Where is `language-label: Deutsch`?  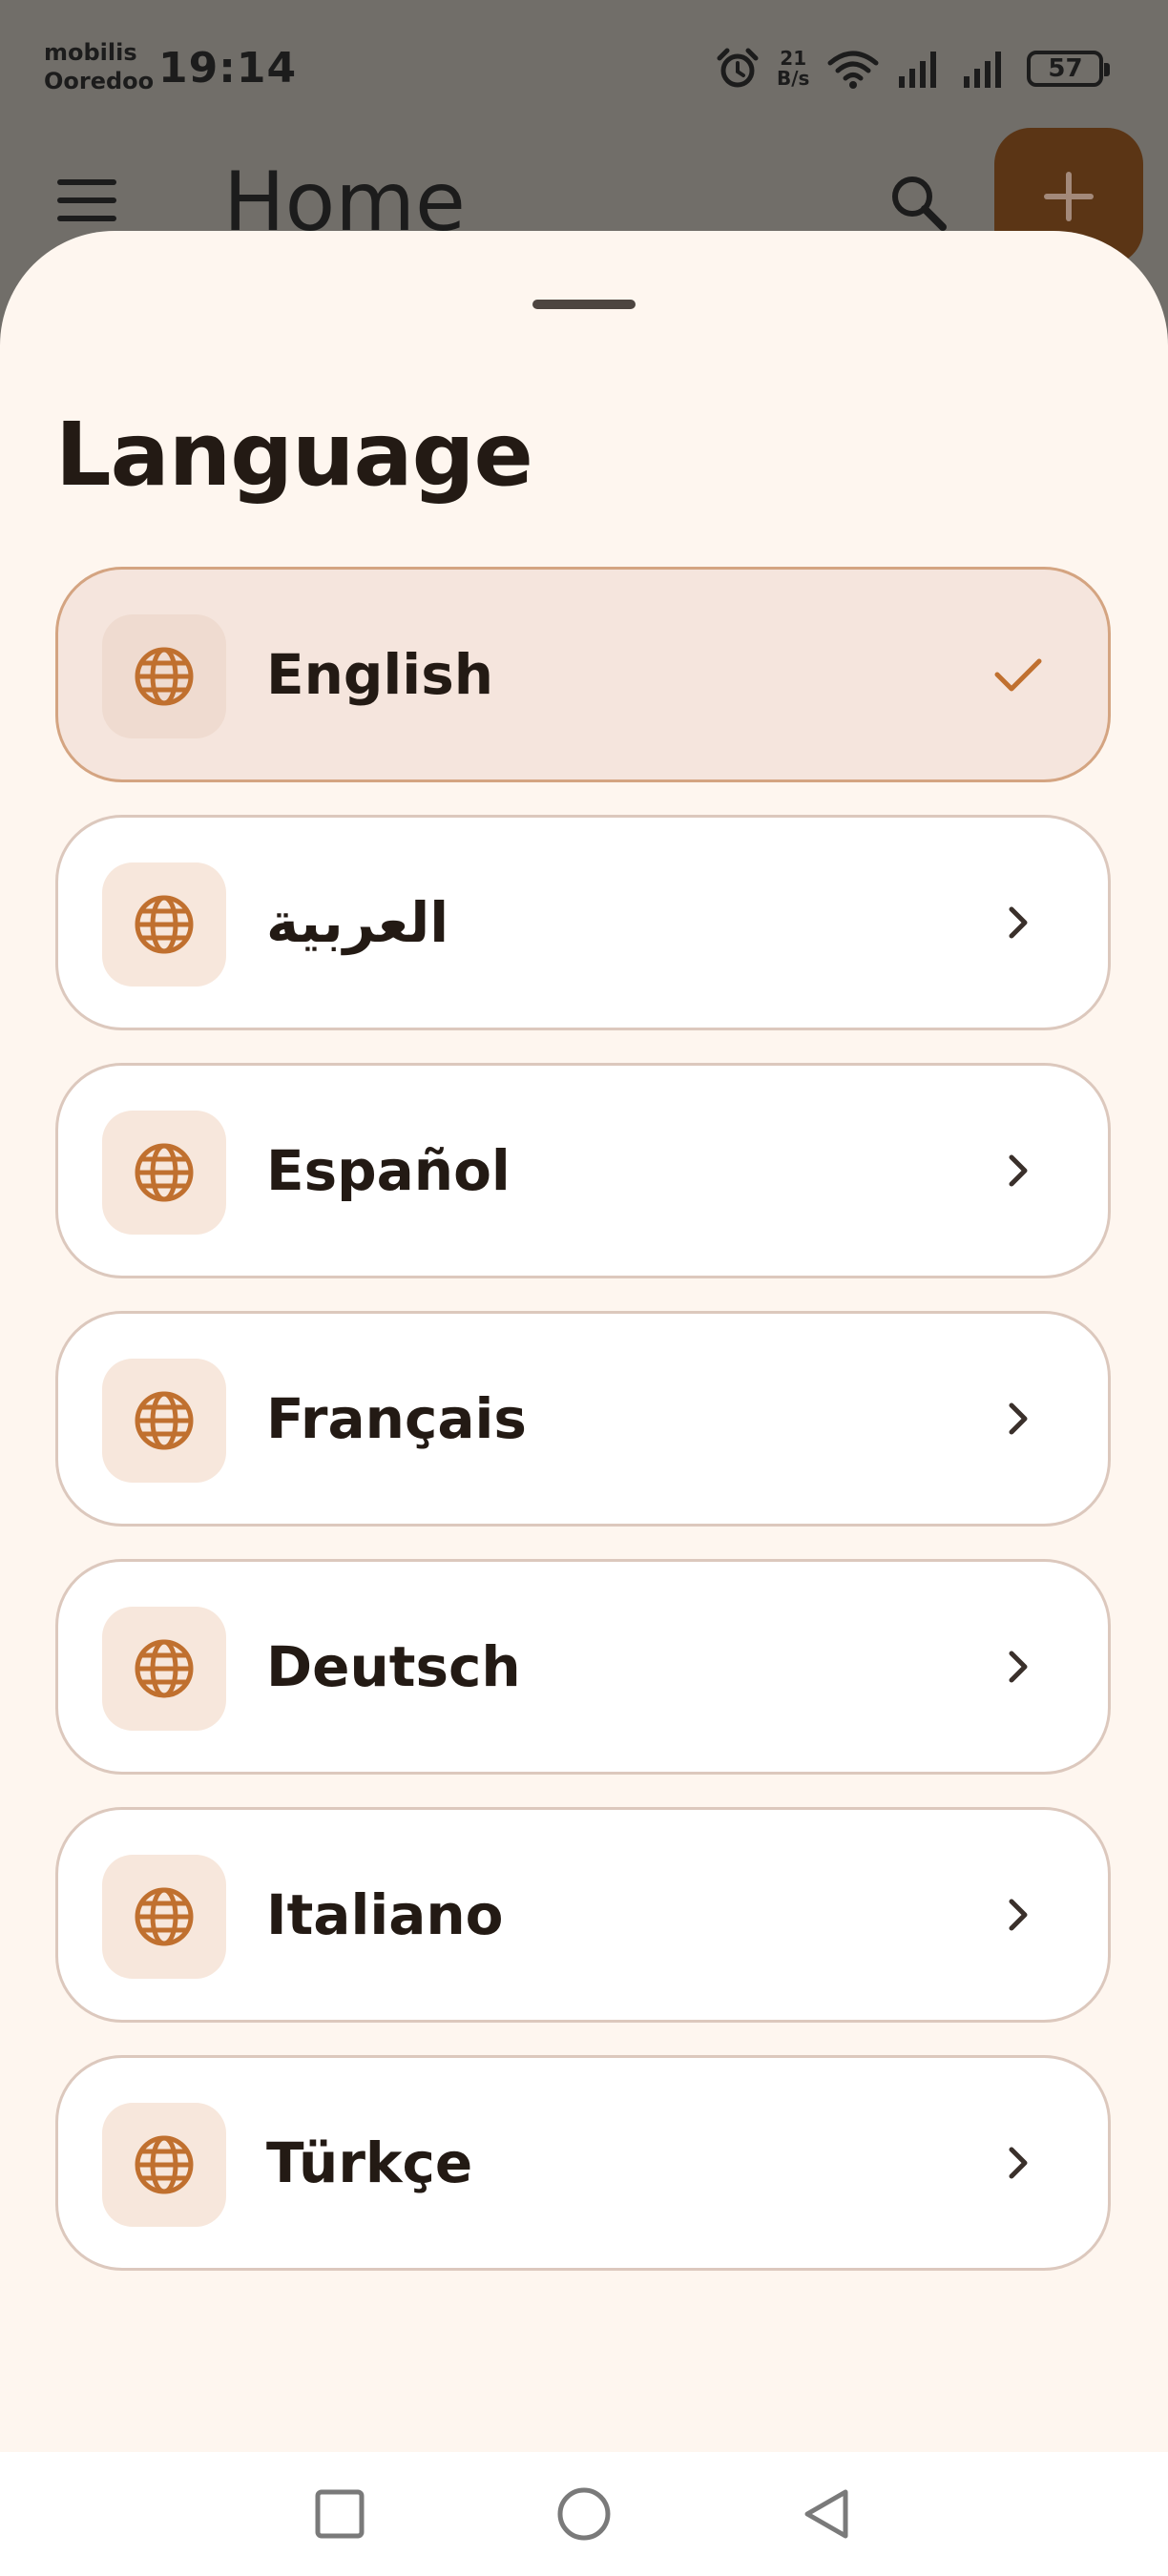
language-label: Deutsch is located at coordinates (394, 1666).